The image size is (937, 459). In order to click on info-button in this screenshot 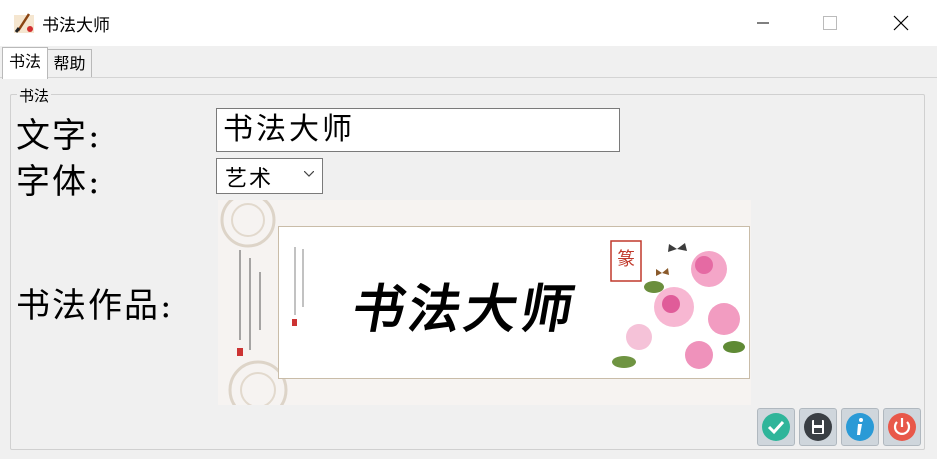, I will do `click(860, 427)`.